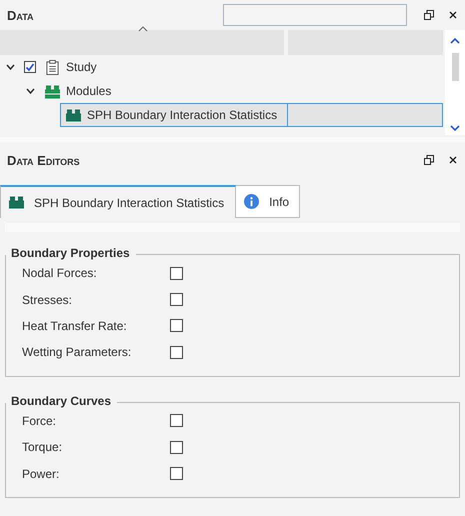 This screenshot has height=516, width=465. I want to click on panel-title: Data Editors, so click(44, 160).